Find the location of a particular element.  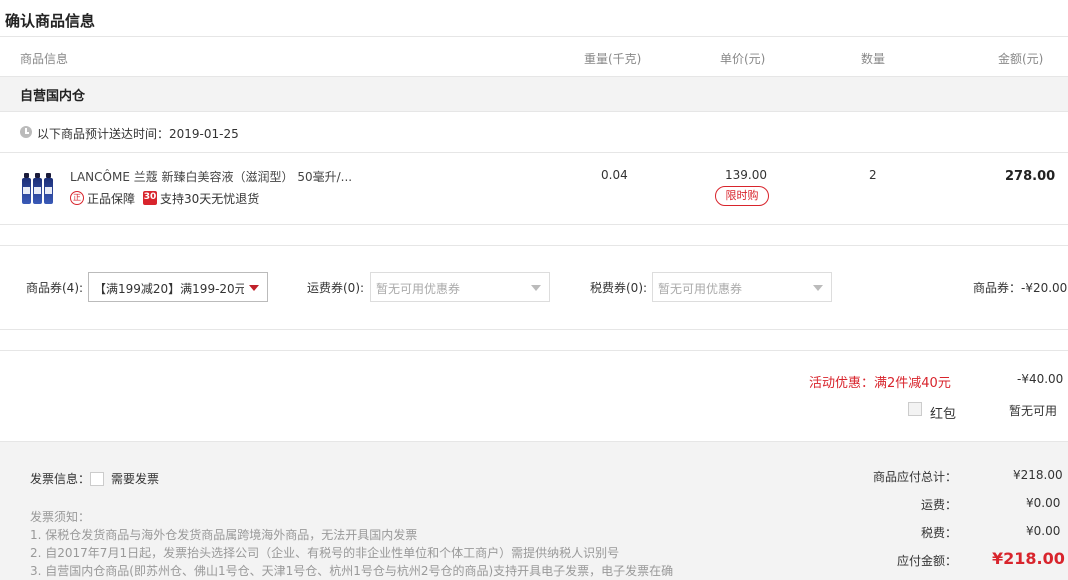

shipping-coupon-placeholder: 暂无可用优惠券 is located at coordinates (418, 289).